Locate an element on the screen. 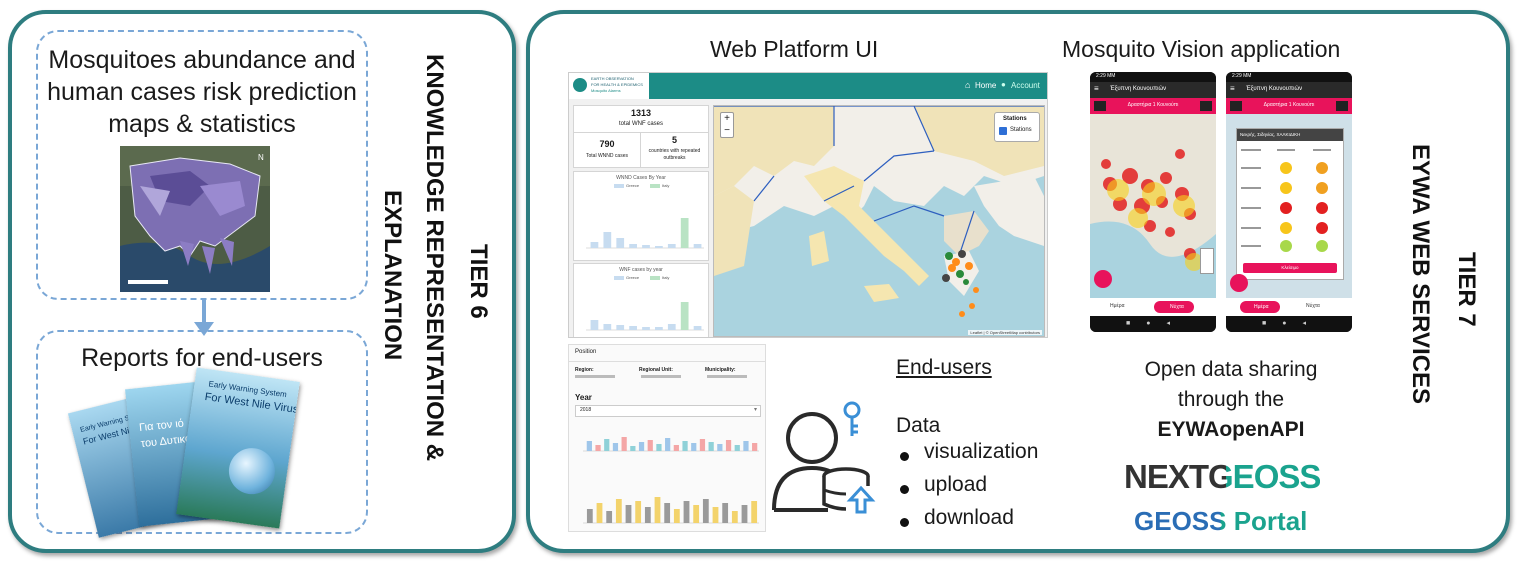 This screenshot has width=1518, height=572. web-logo-line3: Mosquito Alarms is located at coordinates (606, 90).